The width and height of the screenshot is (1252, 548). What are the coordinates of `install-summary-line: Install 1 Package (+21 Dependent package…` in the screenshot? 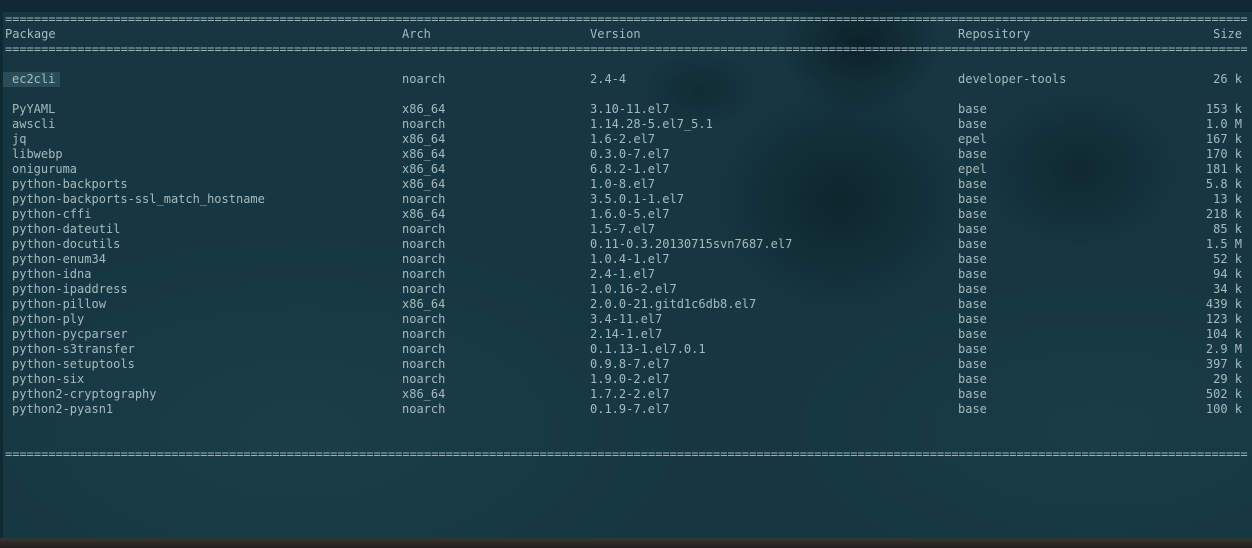 It's located at (626, 469).